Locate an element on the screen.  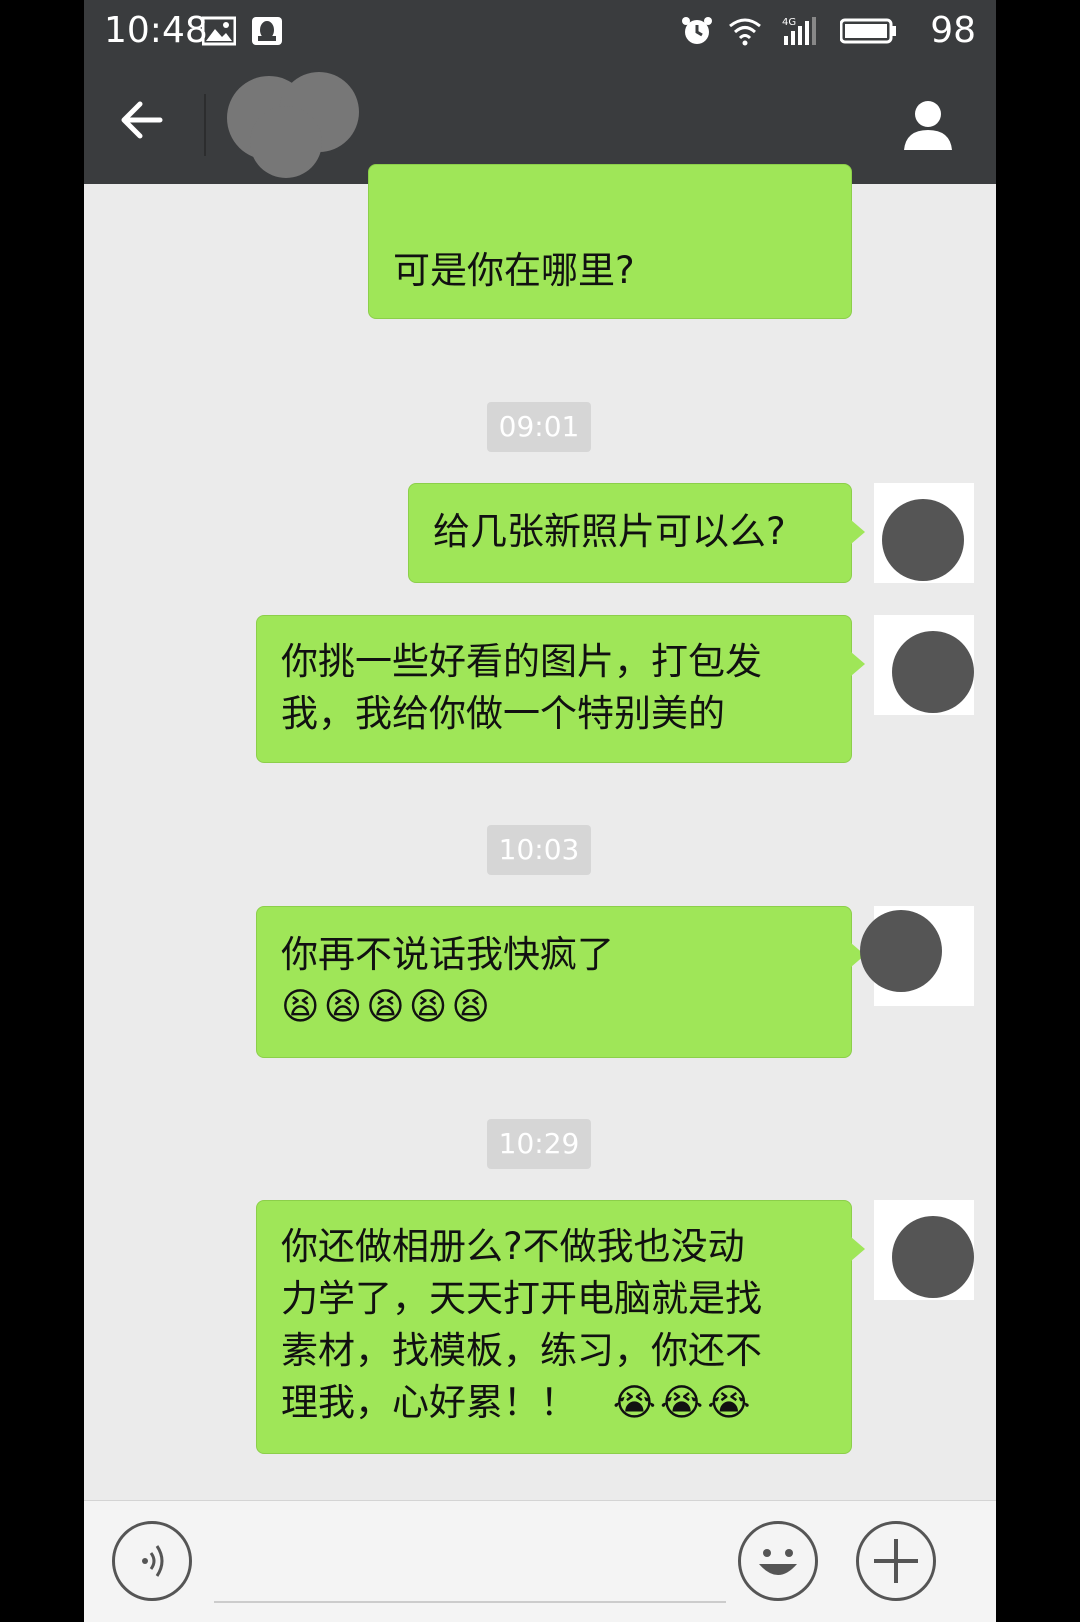
message-text: 你再不说话我快疯了 is located at coordinates (447, 954).